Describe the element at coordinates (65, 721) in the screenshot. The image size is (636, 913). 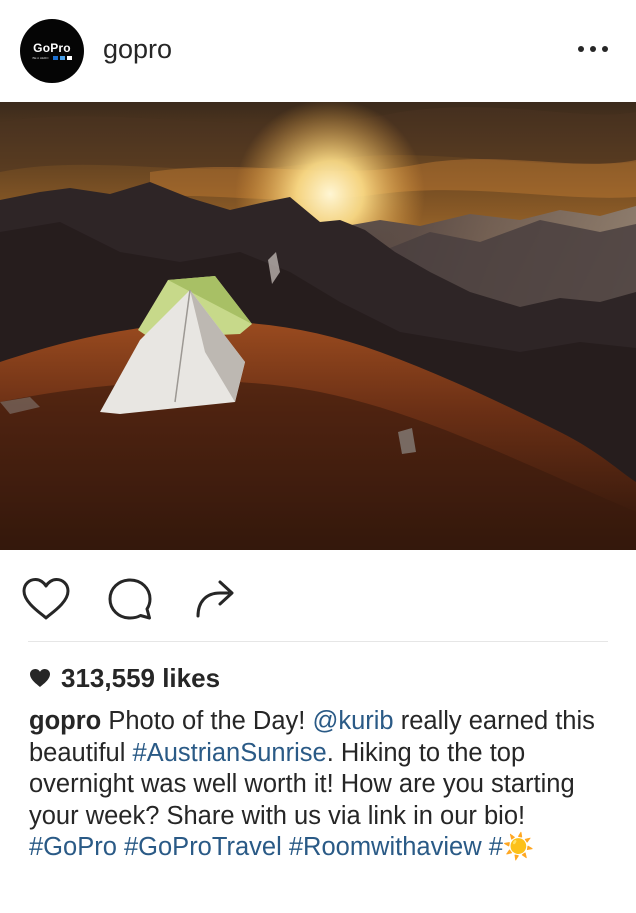
I see `caption-username: gopro` at that location.